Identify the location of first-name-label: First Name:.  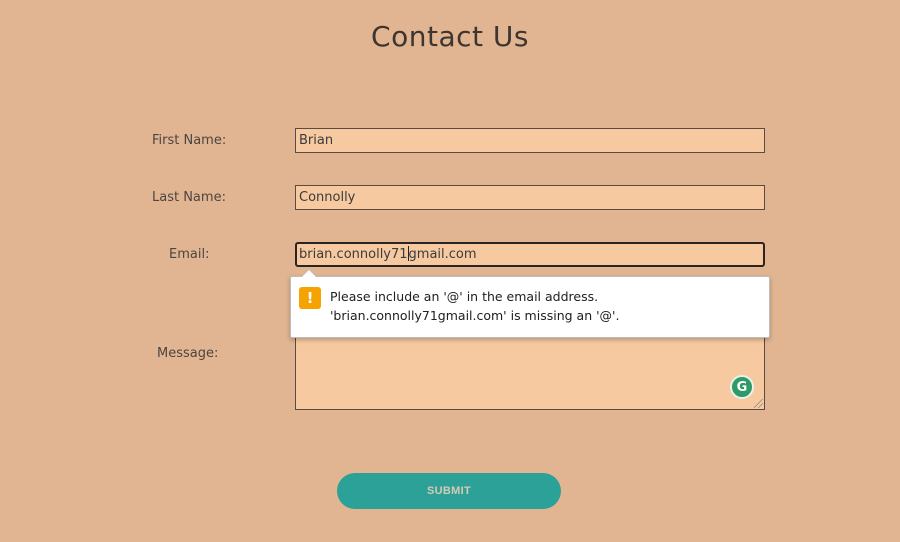
(189, 140).